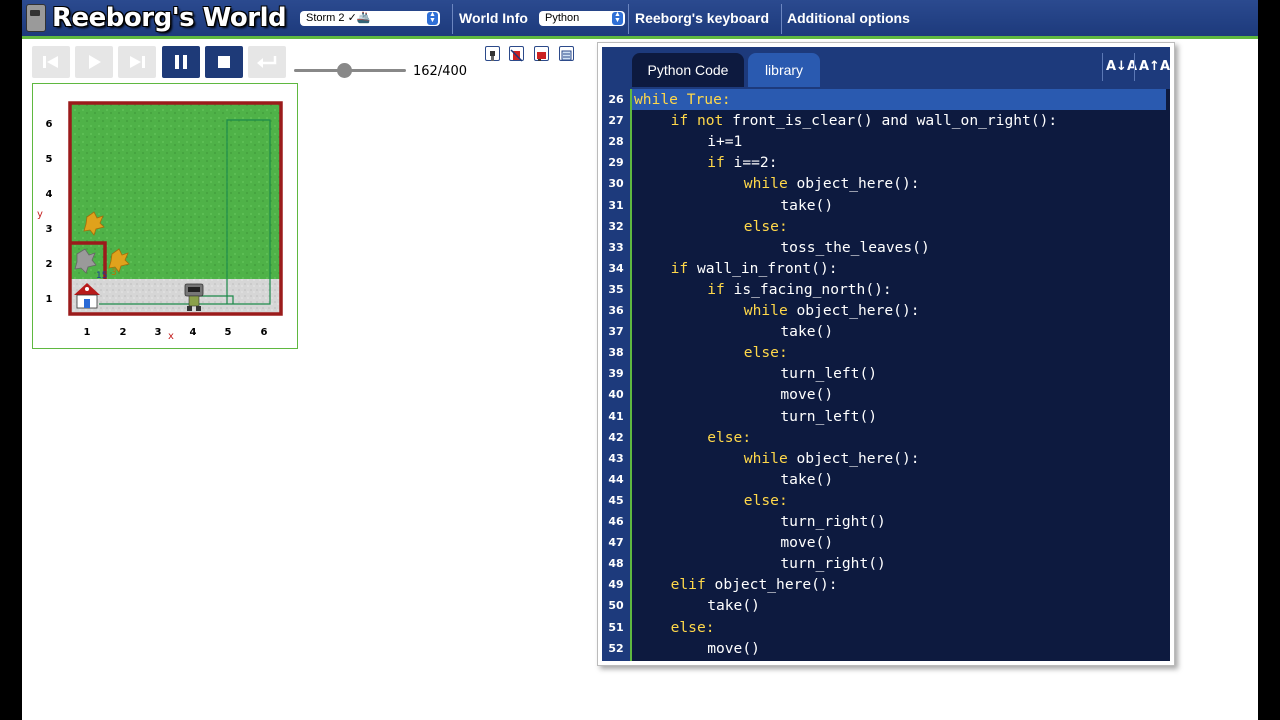  I want to click on code-line-text: while True:, so click(682, 99).